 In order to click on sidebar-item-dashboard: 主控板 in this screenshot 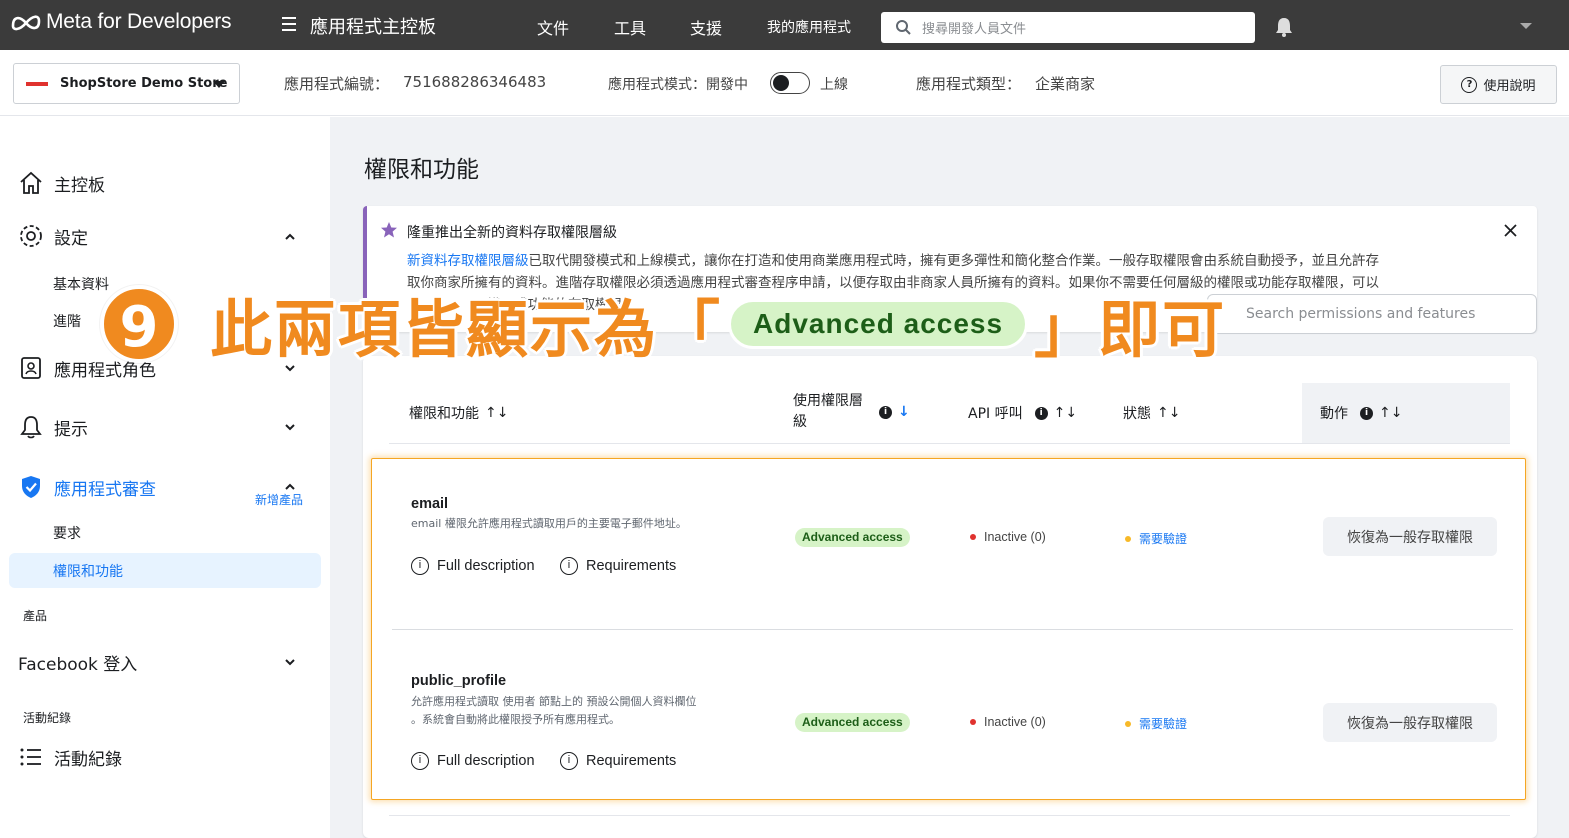, I will do `click(61, 183)`.